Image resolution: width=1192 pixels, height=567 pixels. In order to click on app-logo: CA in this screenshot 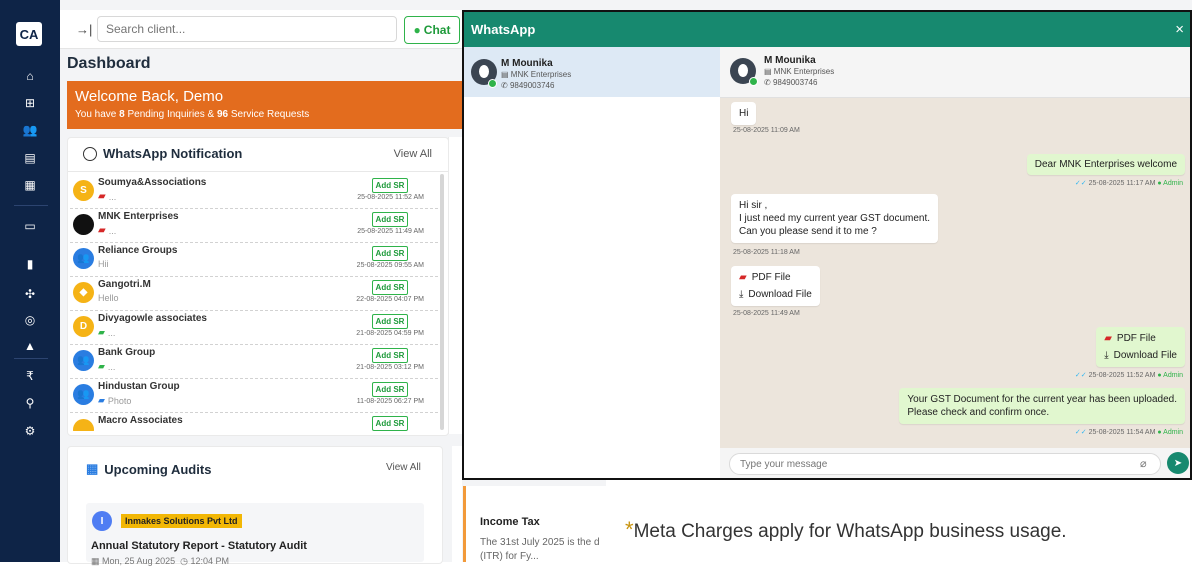, I will do `click(29, 34)`.